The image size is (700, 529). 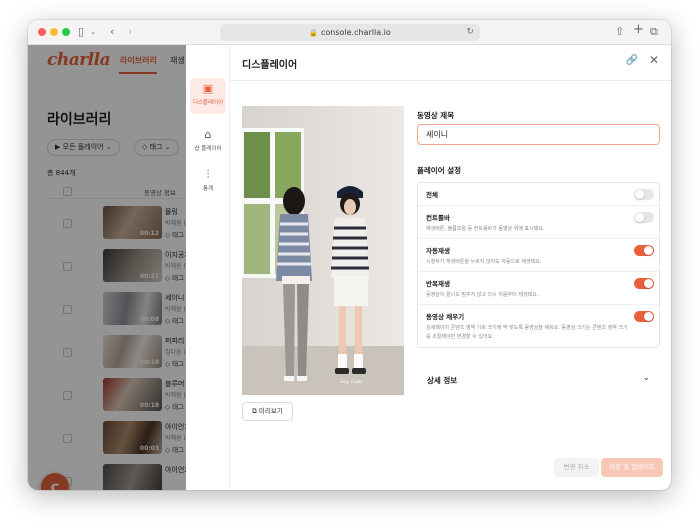 I want to click on autoplay-toggle, so click(x=644, y=250).